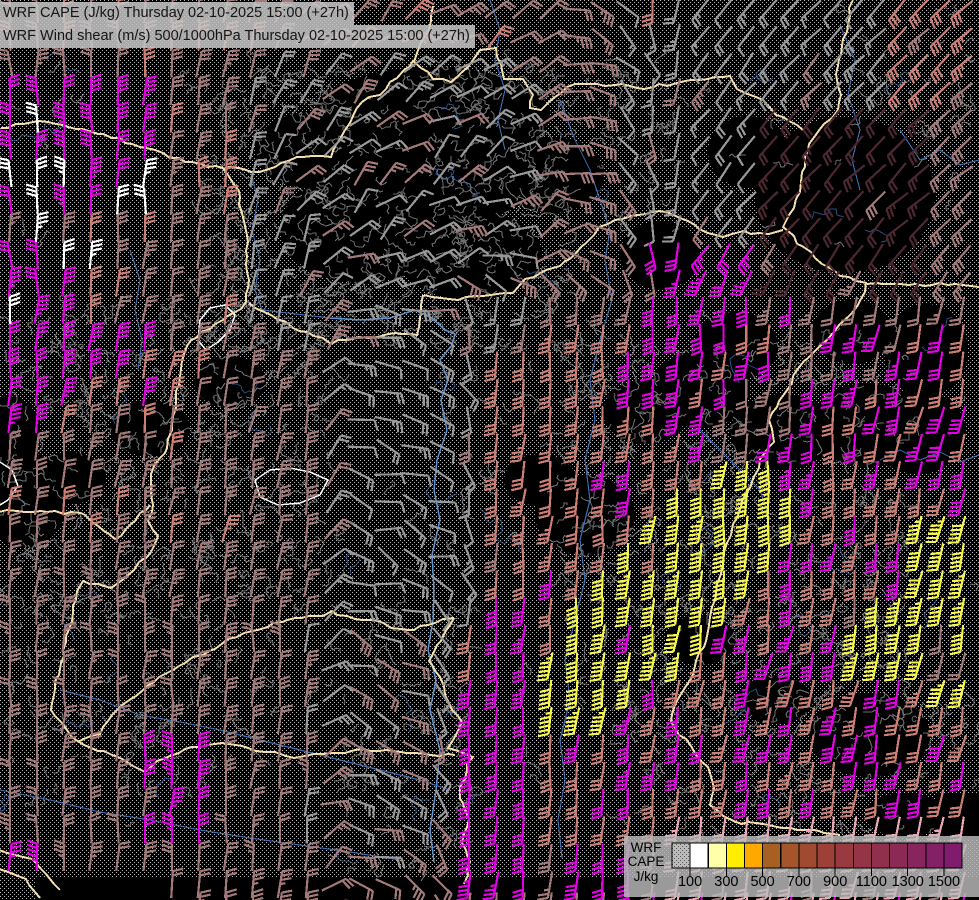  Describe the element at coordinates (726, 882) in the screenshot. I see `svg-text: 300` at that location.